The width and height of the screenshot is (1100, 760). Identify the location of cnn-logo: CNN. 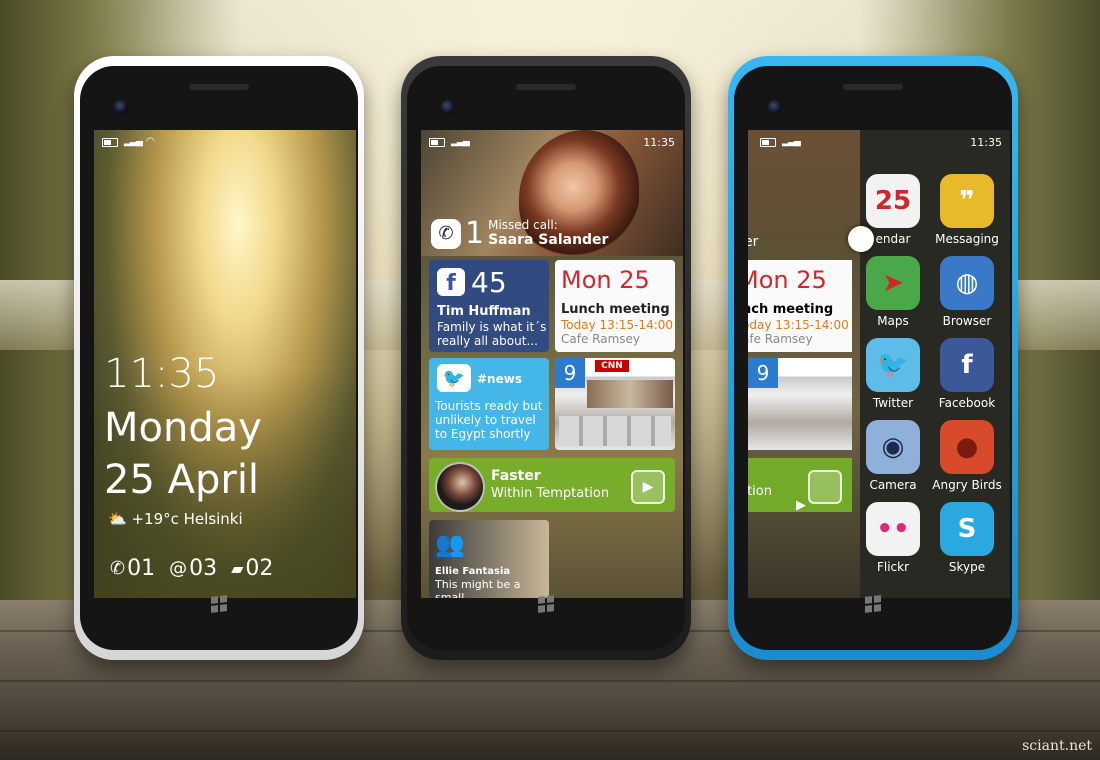
(612, 366).